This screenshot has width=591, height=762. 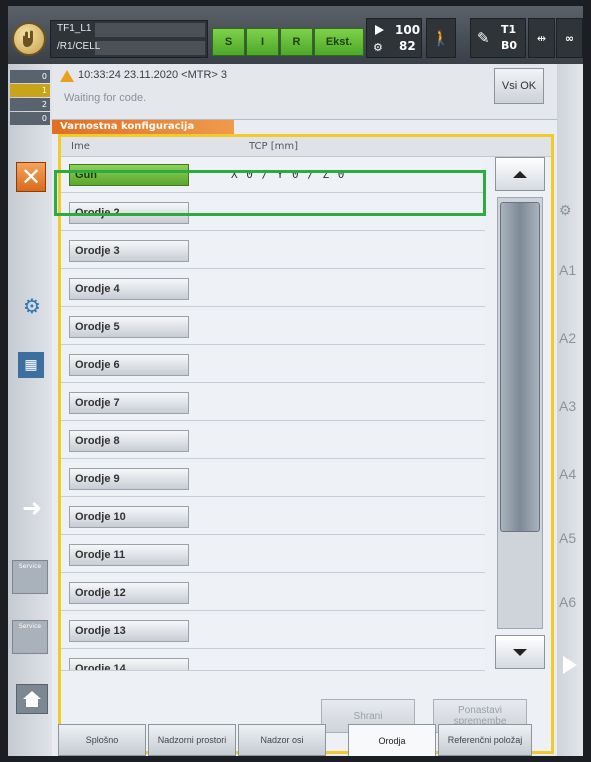 What do you see at coordinates (570, 665) in the screenshot?
I see `start-icon` at bounding box center [570, 665].